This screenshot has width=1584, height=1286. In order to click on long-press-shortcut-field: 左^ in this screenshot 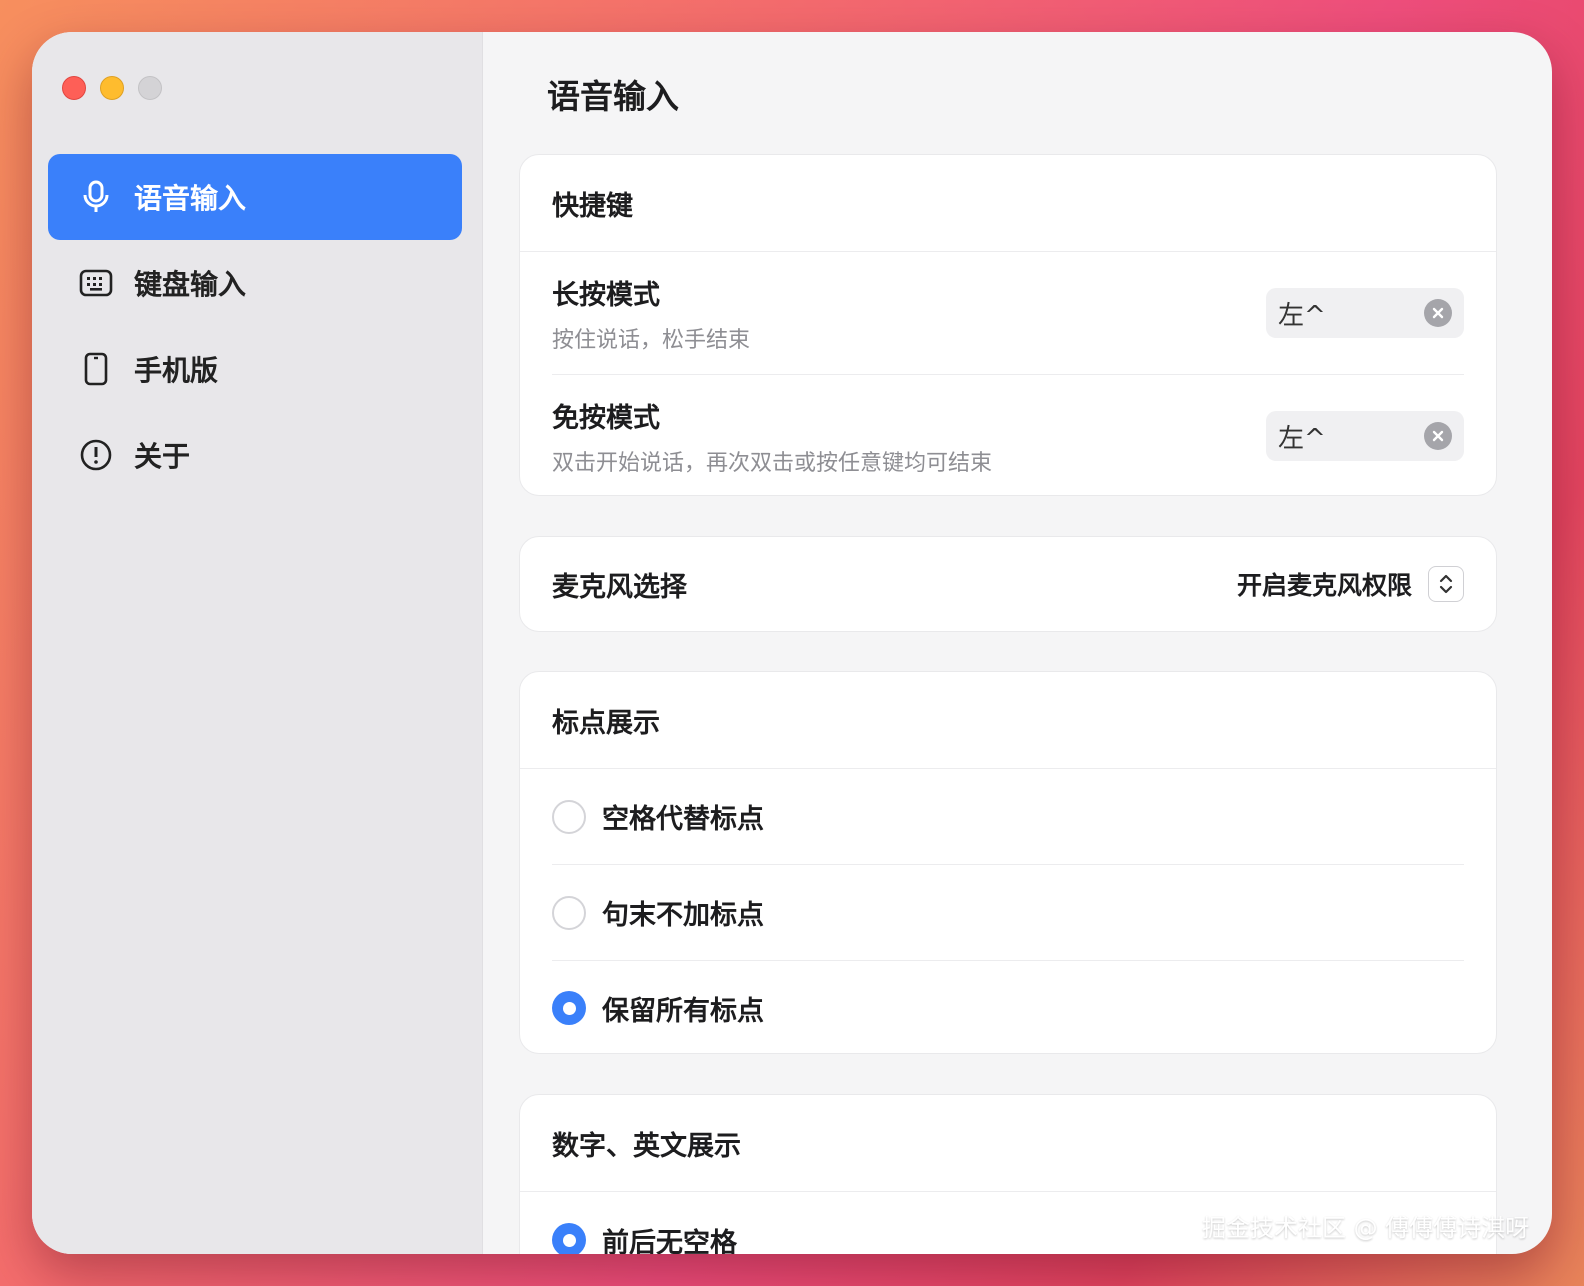, I will do `click(1365, 313)`.